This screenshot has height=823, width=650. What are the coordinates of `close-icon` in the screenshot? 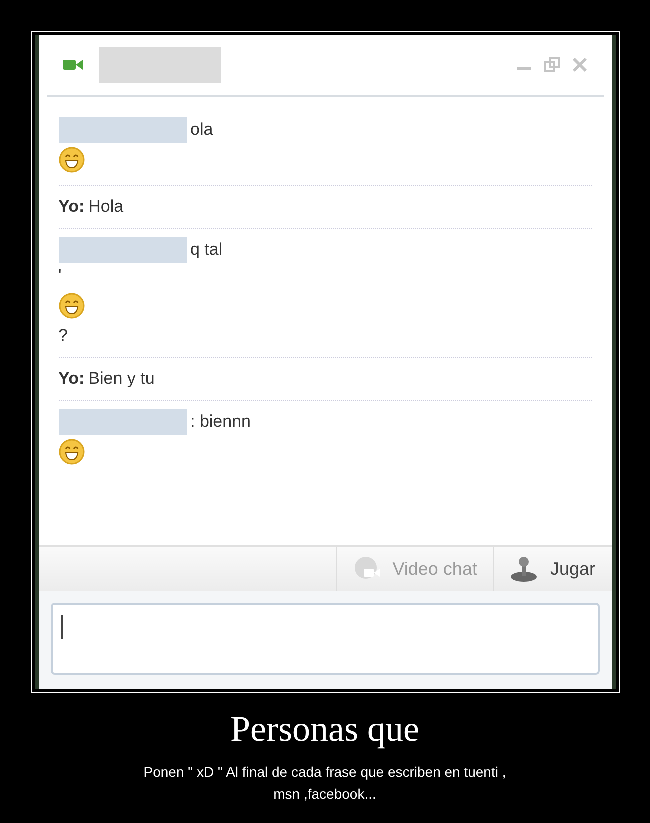 It's located at (580, 65).